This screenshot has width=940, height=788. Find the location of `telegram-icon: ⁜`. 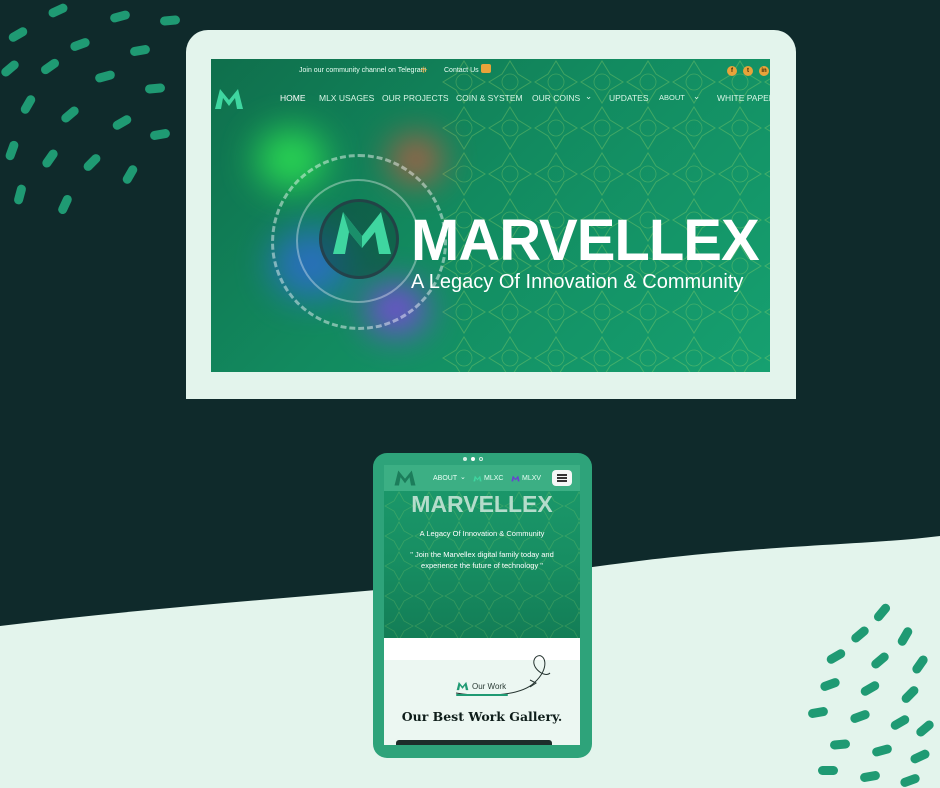

telegram-icon: ⁜ is located at coordinates (424, 70).